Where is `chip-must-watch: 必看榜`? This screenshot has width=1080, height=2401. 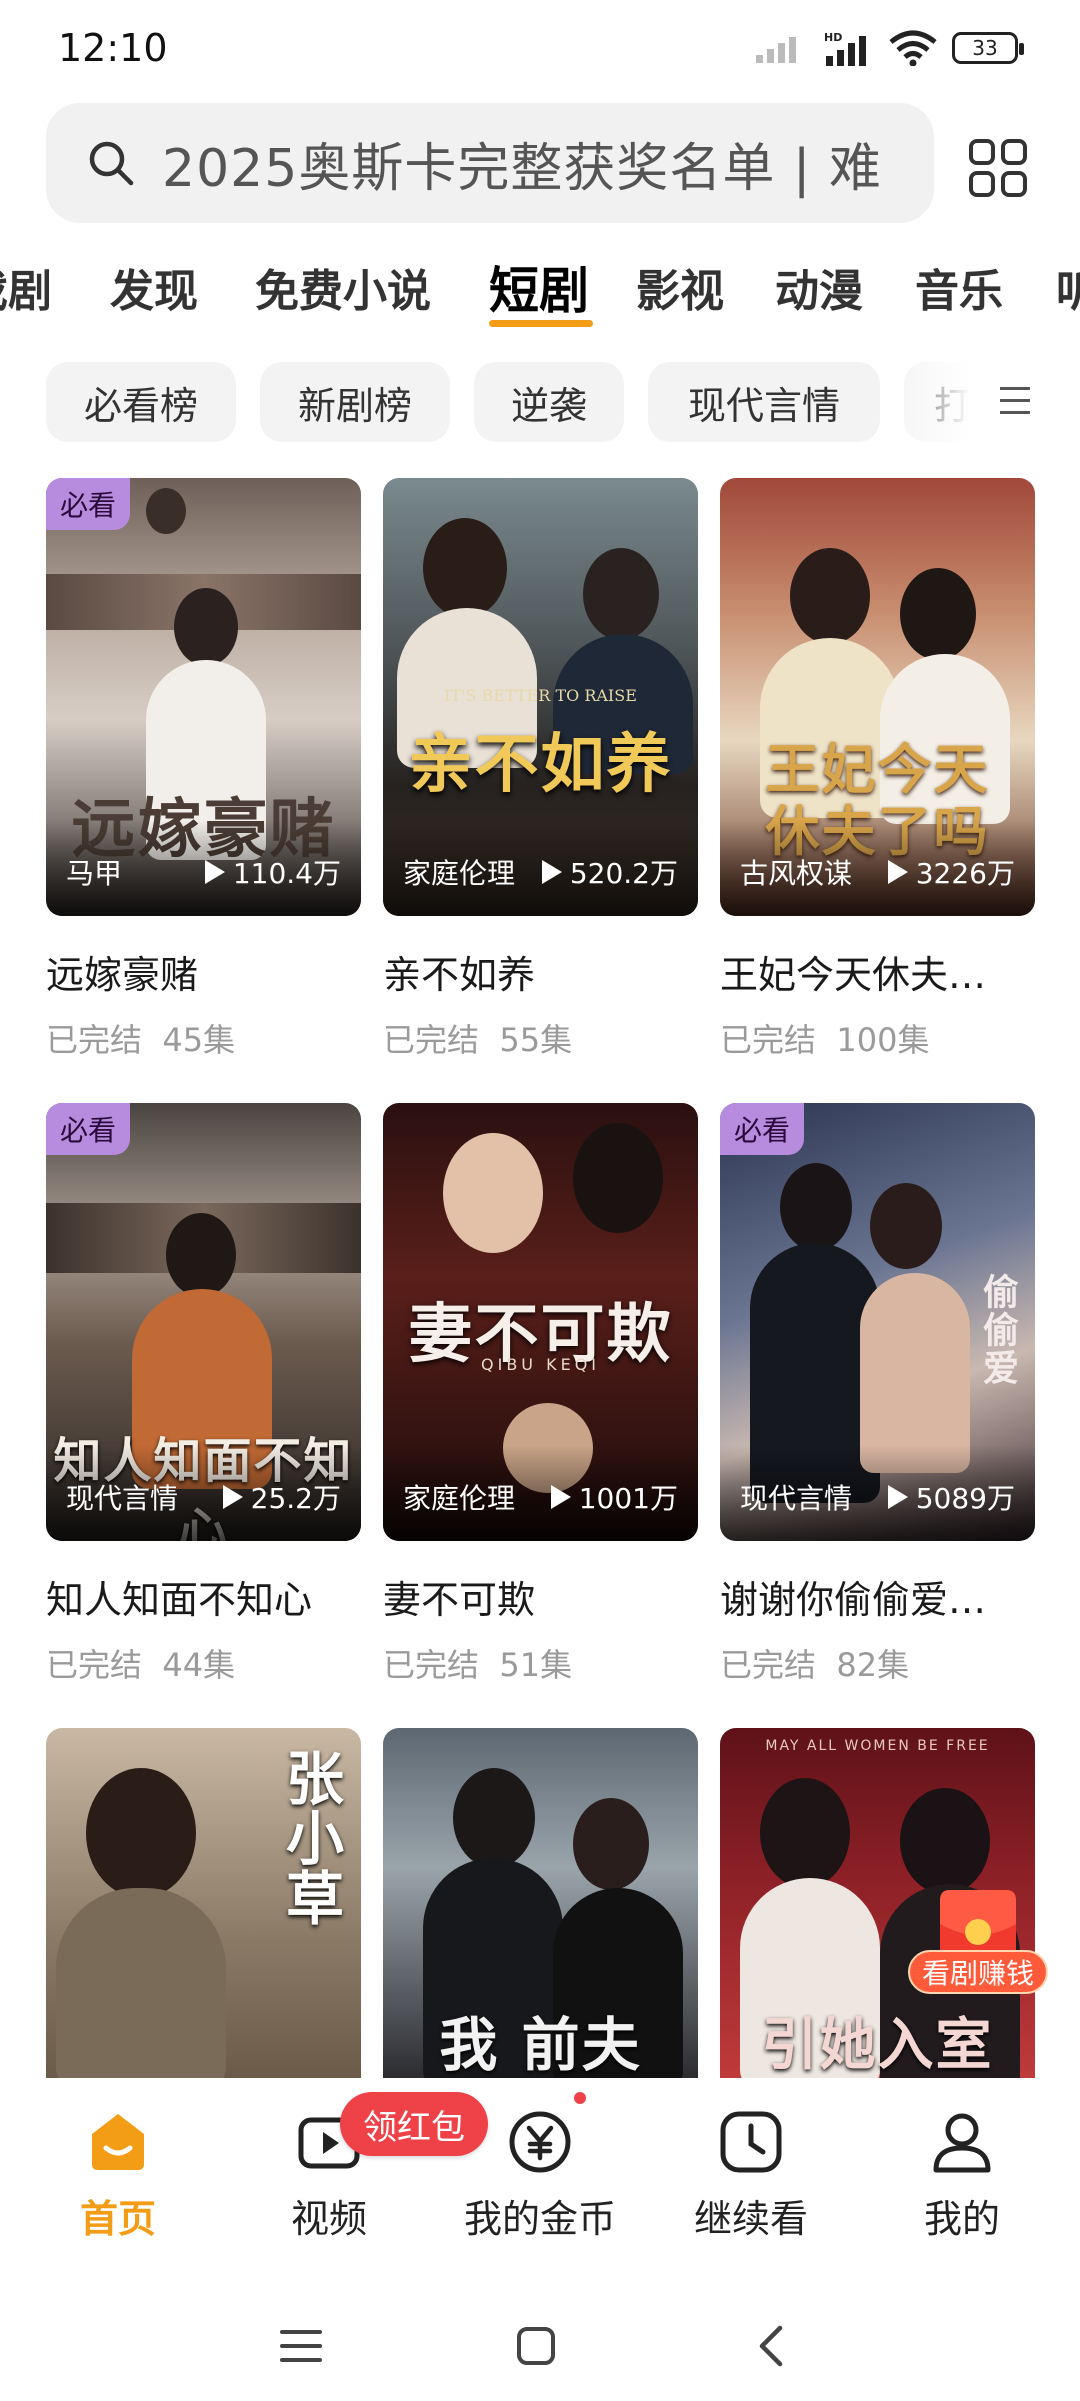
chip-must-watch: 必看榜 is located at coordinates (141, 402).